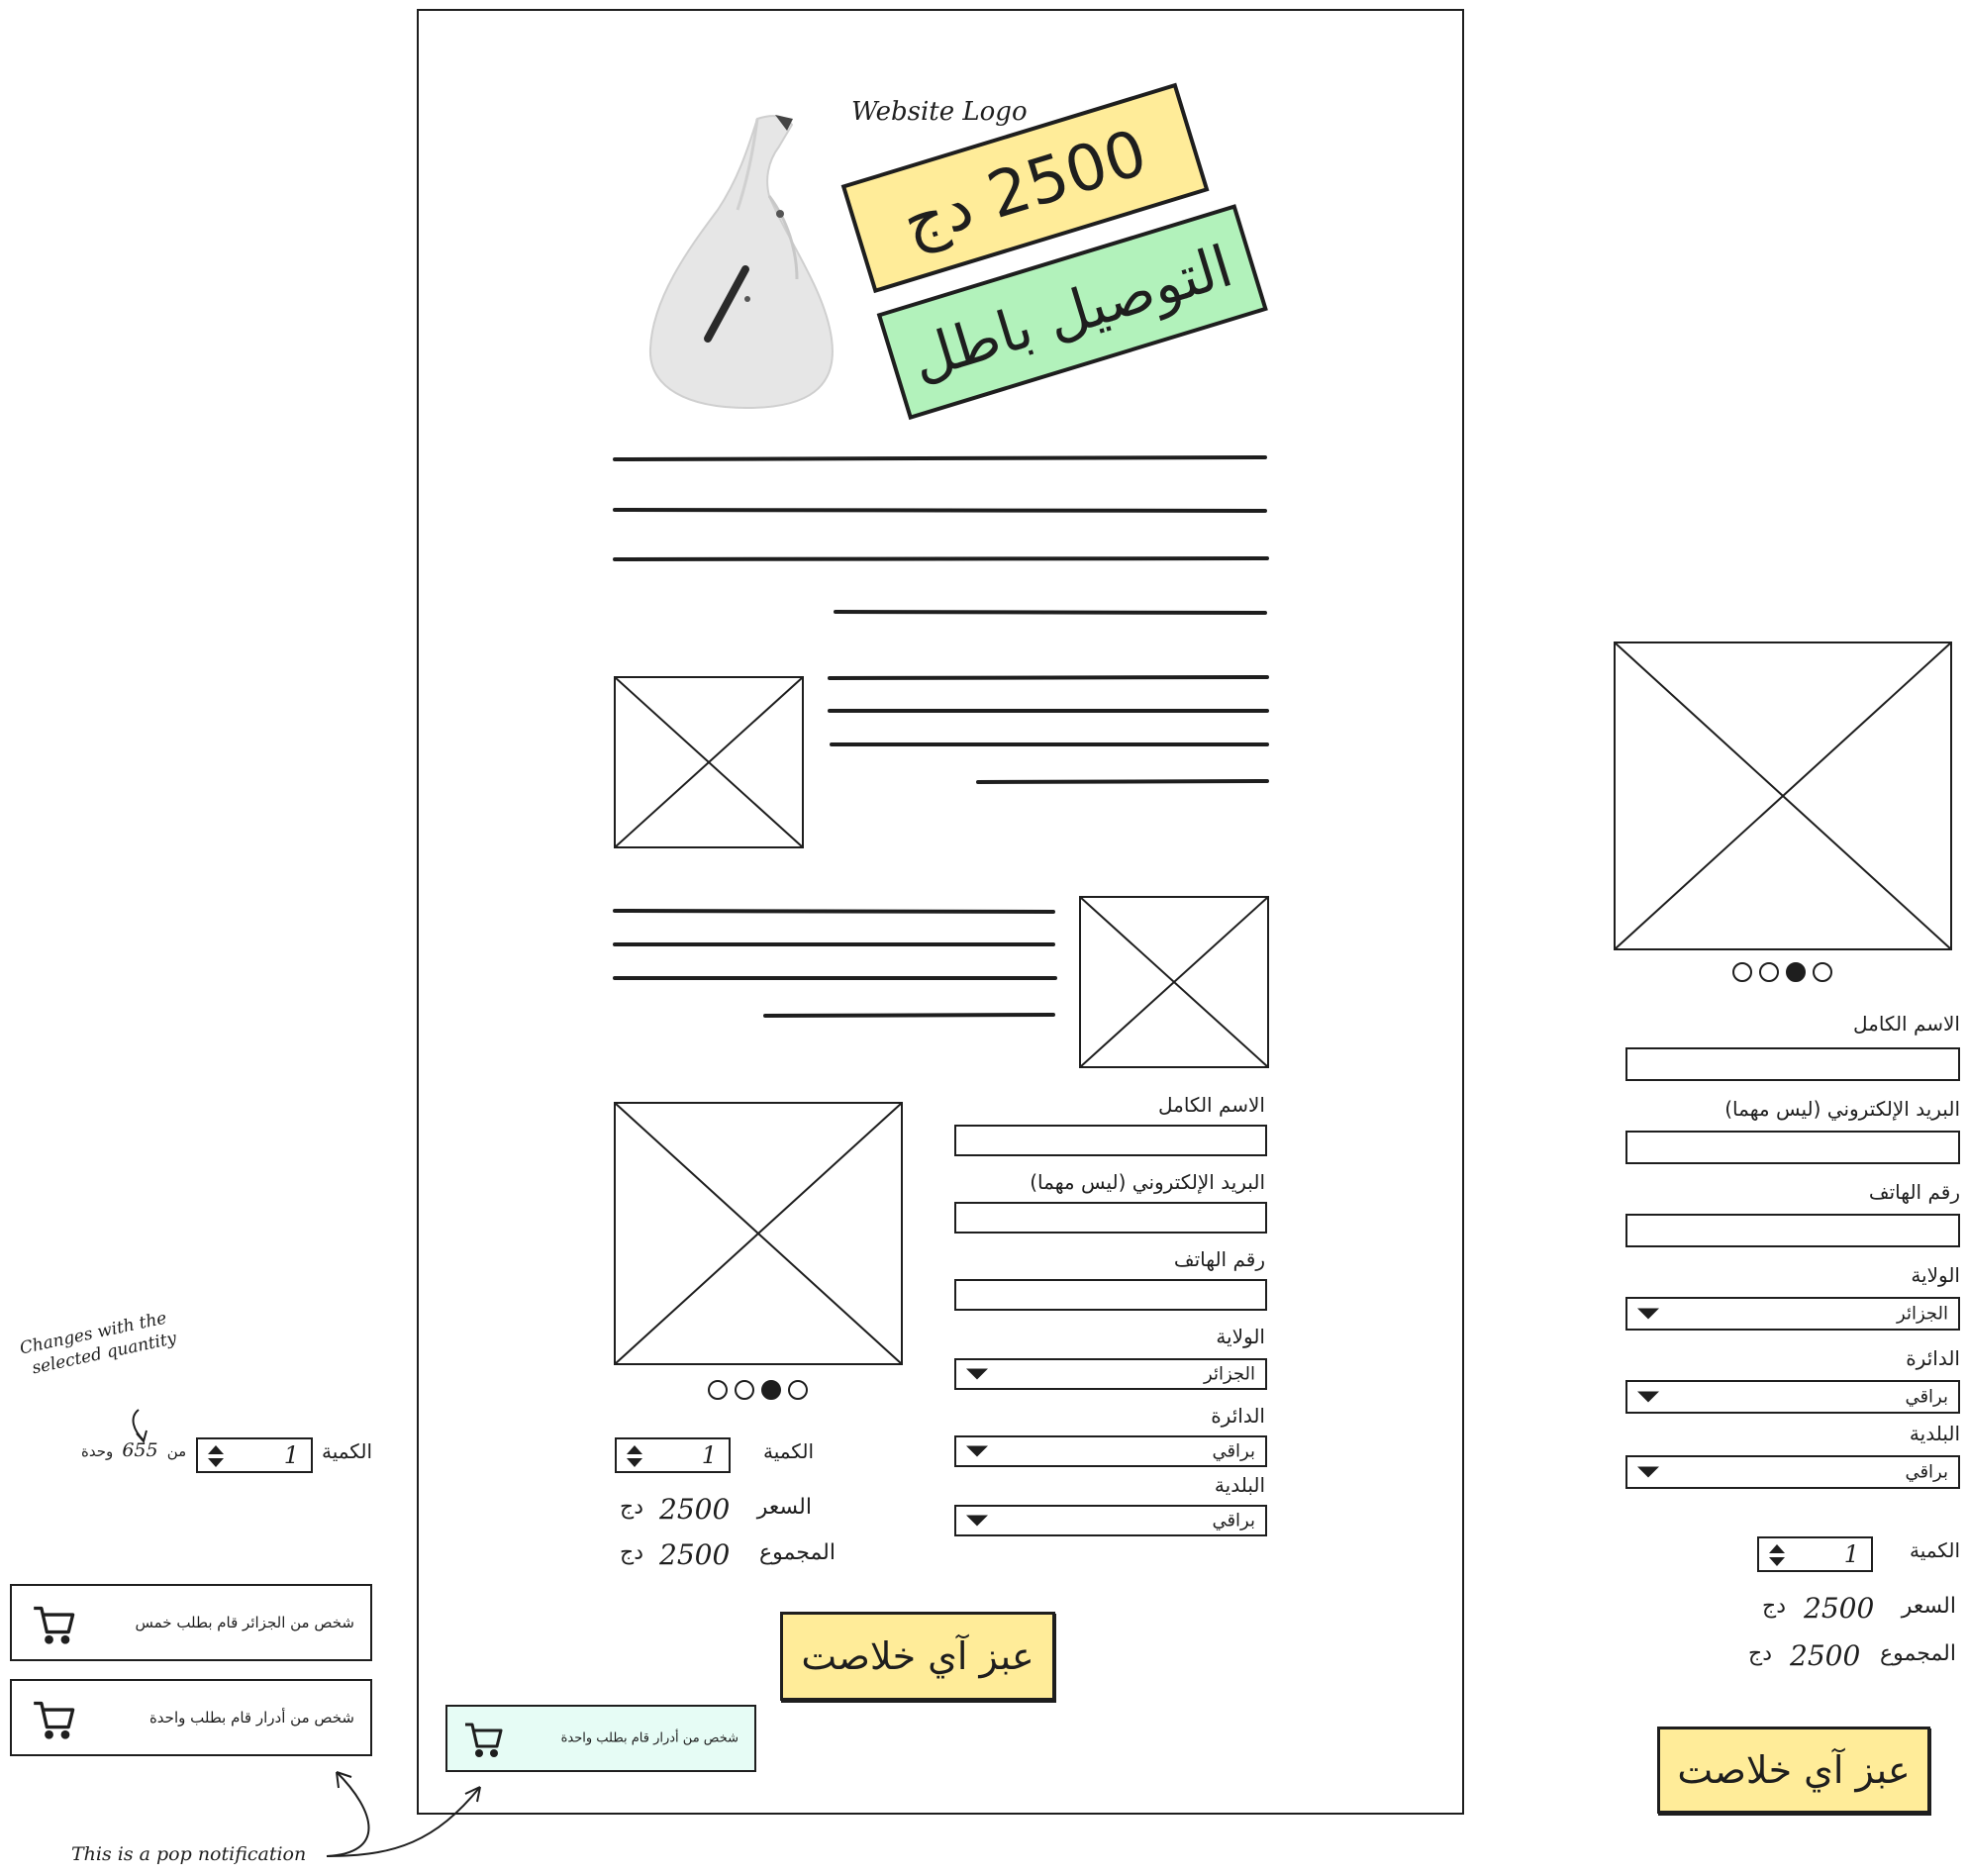 This screenshot has width=1968, height=1876. I want to click on total-row-desktop: دج 2500 المجموع, so click(769, 1555).